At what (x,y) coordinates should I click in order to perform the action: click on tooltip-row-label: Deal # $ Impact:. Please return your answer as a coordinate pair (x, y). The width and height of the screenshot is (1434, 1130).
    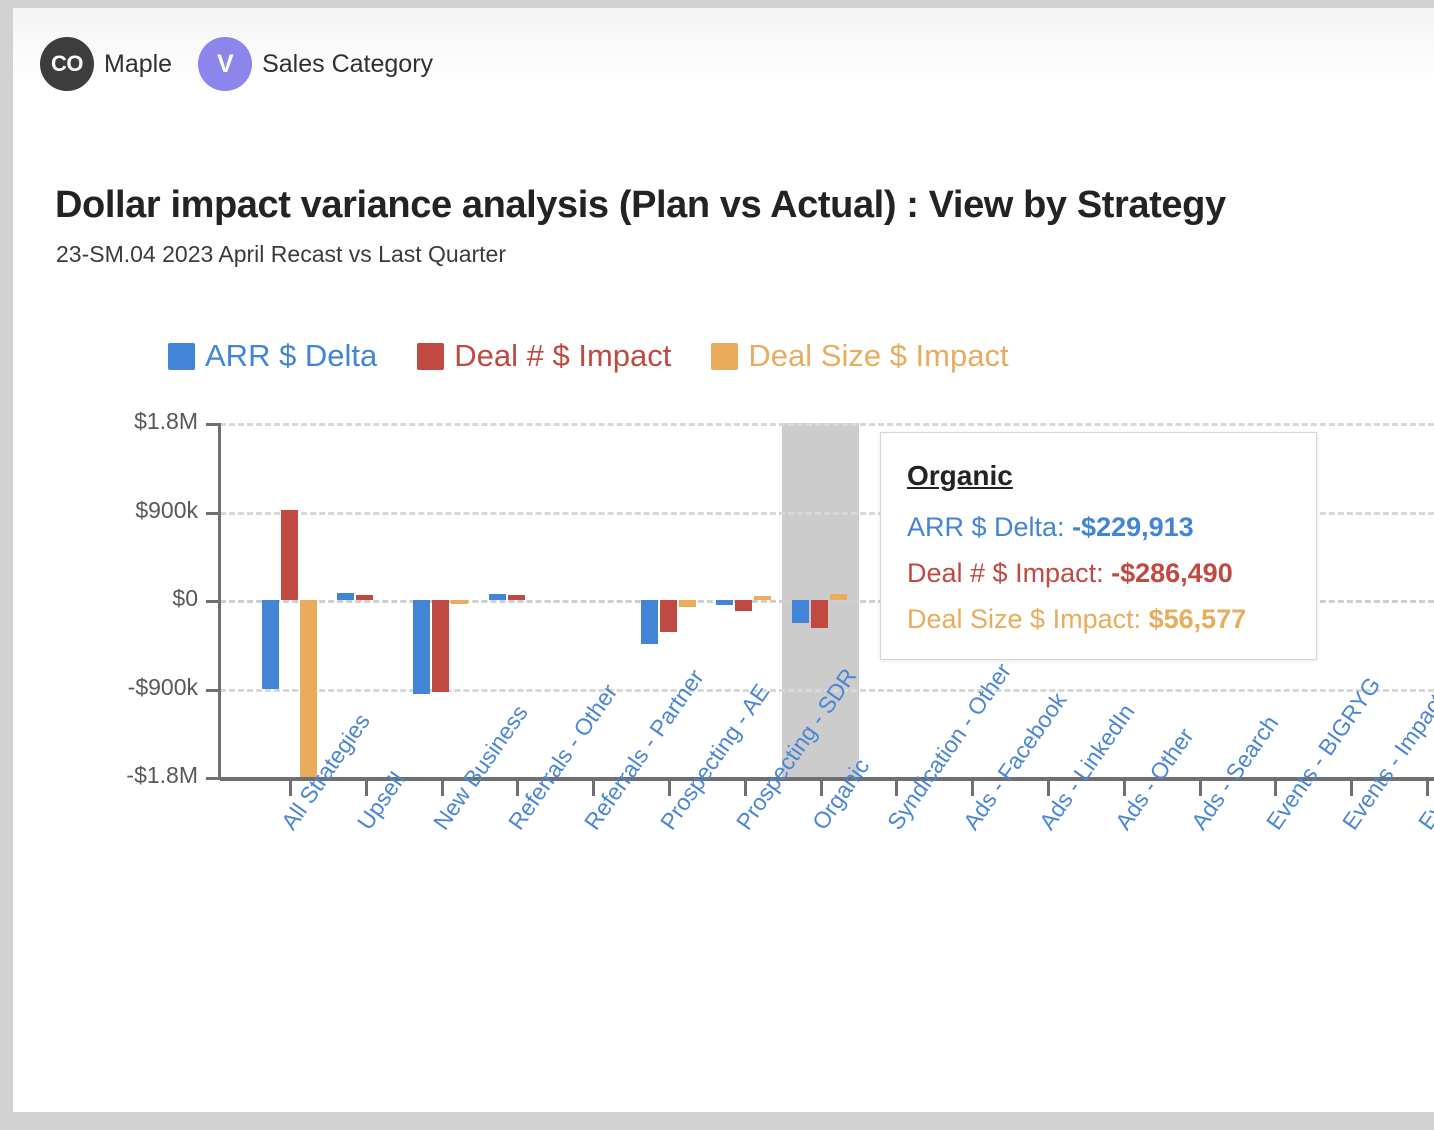
    Looking at the image, I should click on (1009, 573).